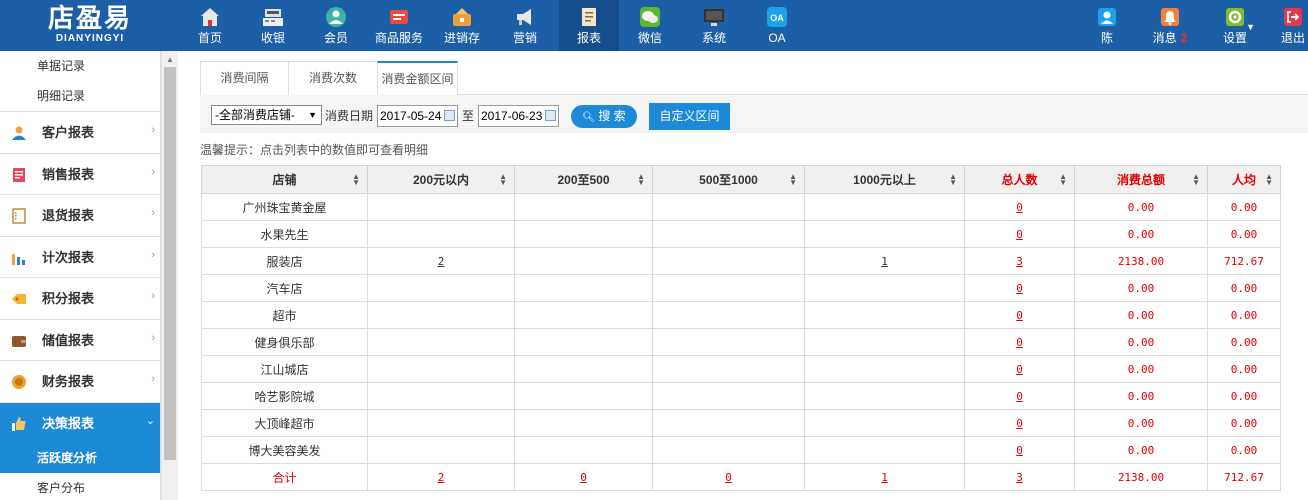 The image size is (1308, 500). I want to click on nav-home: 首页, so click(210, 25).